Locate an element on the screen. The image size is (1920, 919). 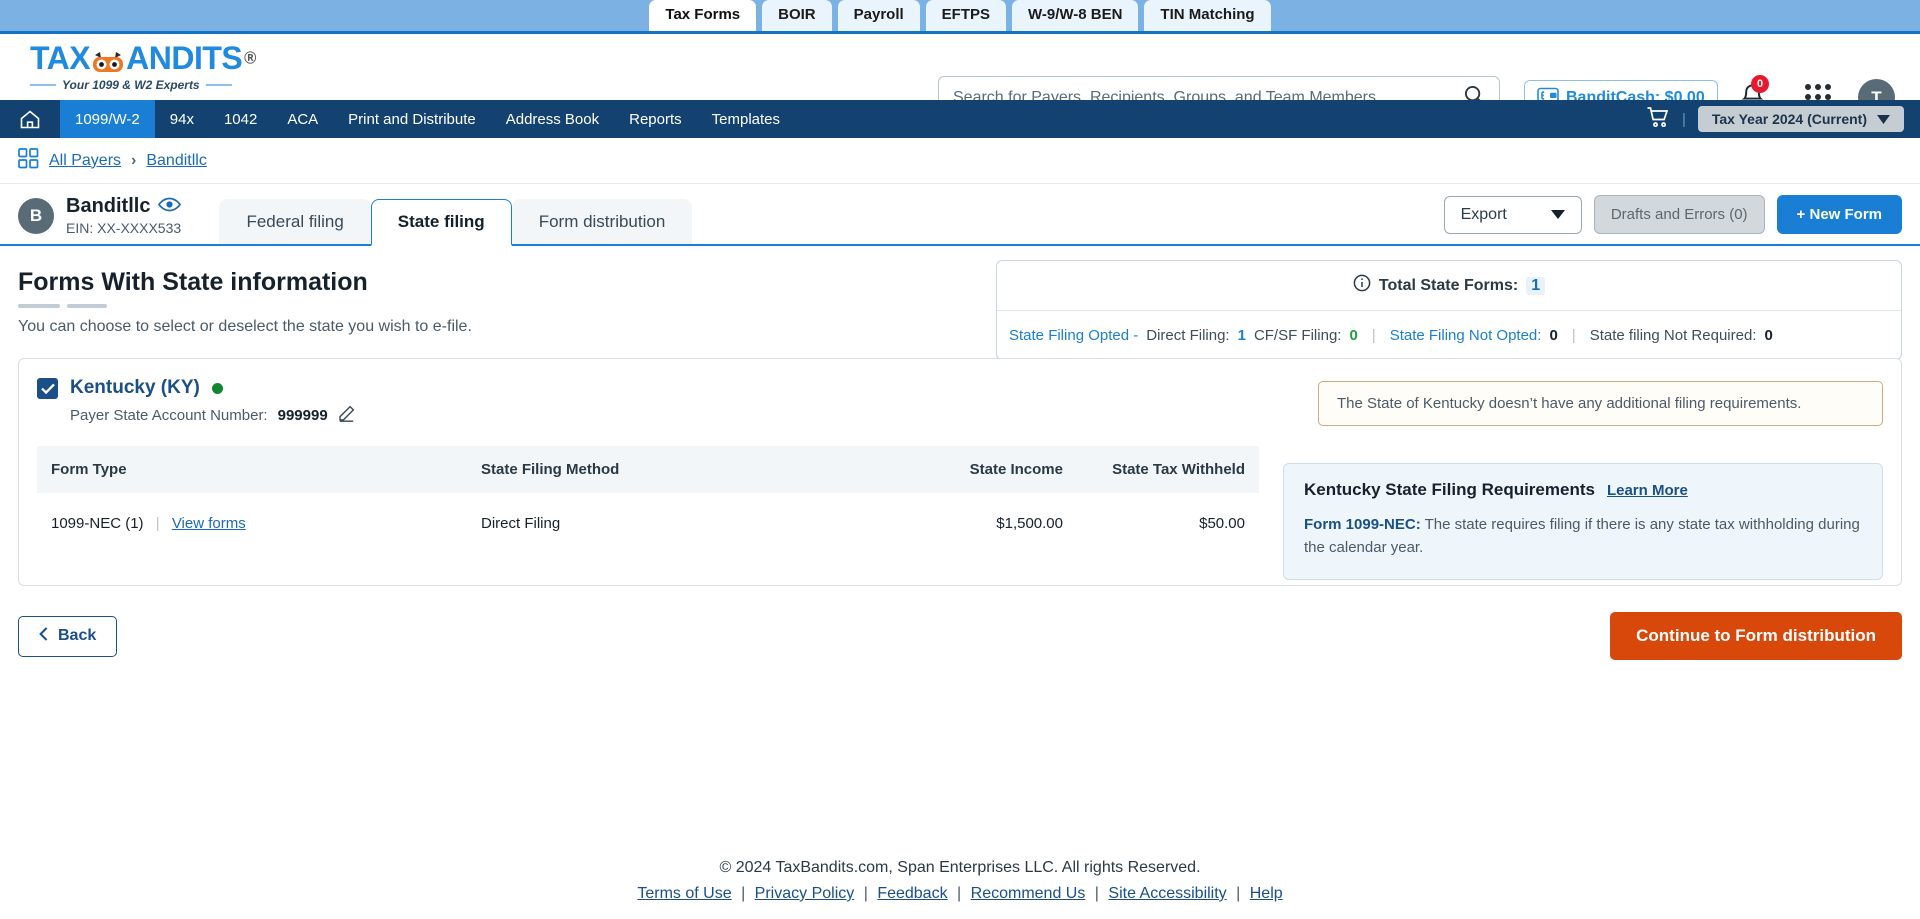
footer-sep-4: | is located at coordinates (1096, 893).